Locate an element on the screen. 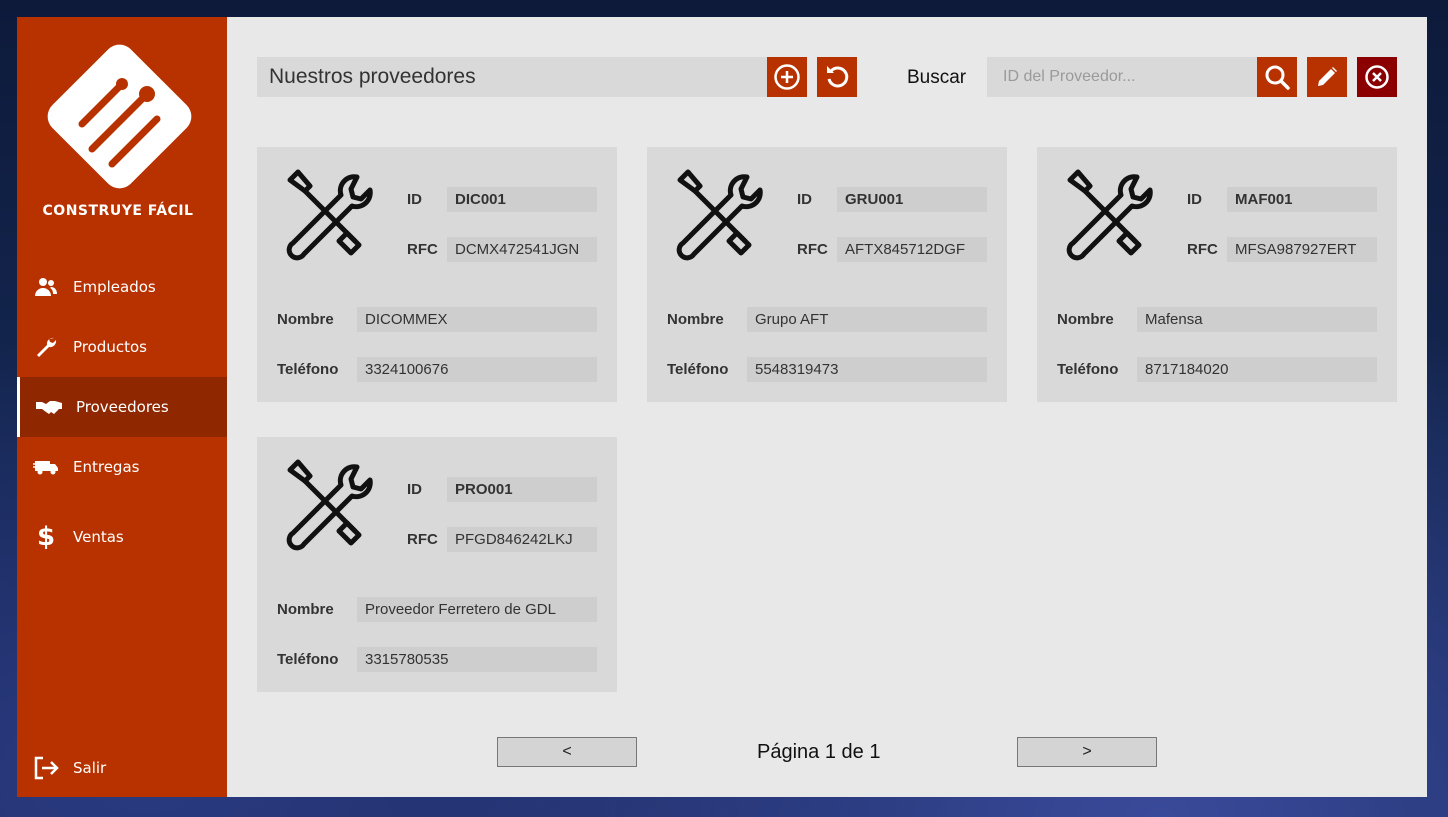 The height and width of the screenshot is (817, 1448). page-title: Nuestros proveedores is located at coordinates (372, 76).